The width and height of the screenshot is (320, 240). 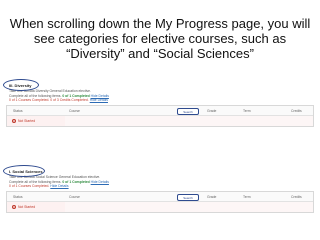 I want to click on section-header: I. Social Sciences, so click(x=158, y=171).